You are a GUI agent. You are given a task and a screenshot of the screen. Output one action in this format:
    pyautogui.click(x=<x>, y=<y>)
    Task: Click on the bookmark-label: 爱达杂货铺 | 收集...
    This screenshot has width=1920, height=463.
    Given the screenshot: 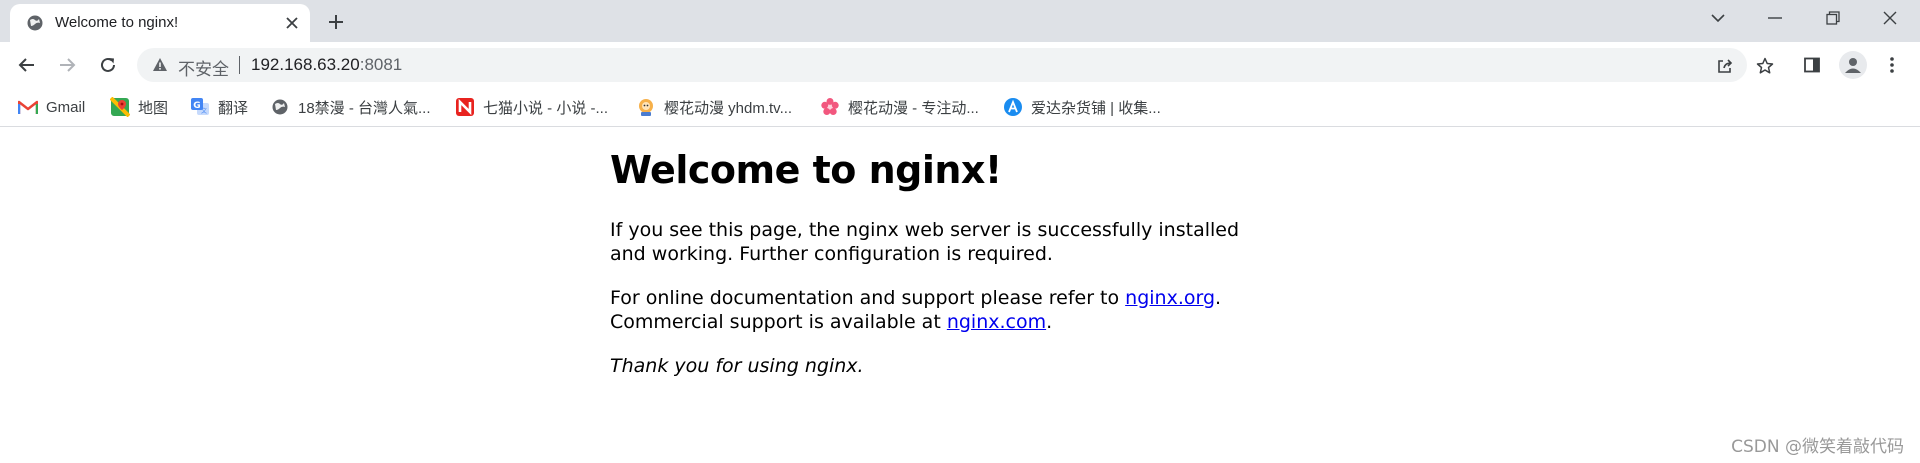 What is the action you would take?
    pyautogui.click(x=1096, y=108)
    